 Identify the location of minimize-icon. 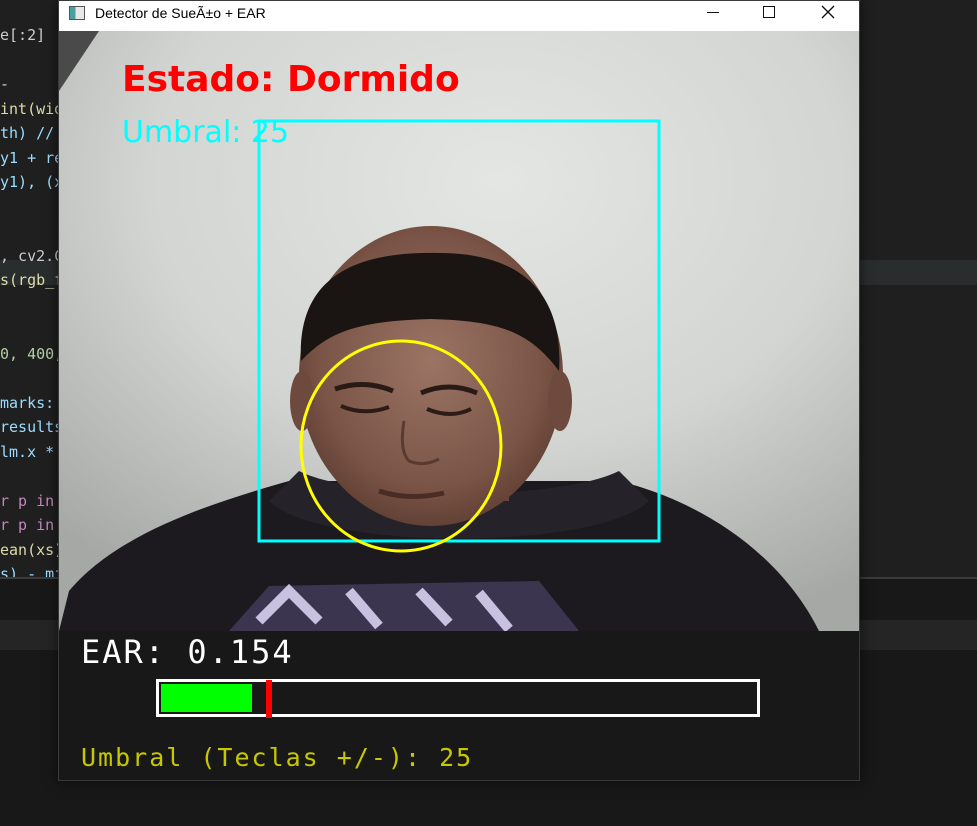
(713, 12).